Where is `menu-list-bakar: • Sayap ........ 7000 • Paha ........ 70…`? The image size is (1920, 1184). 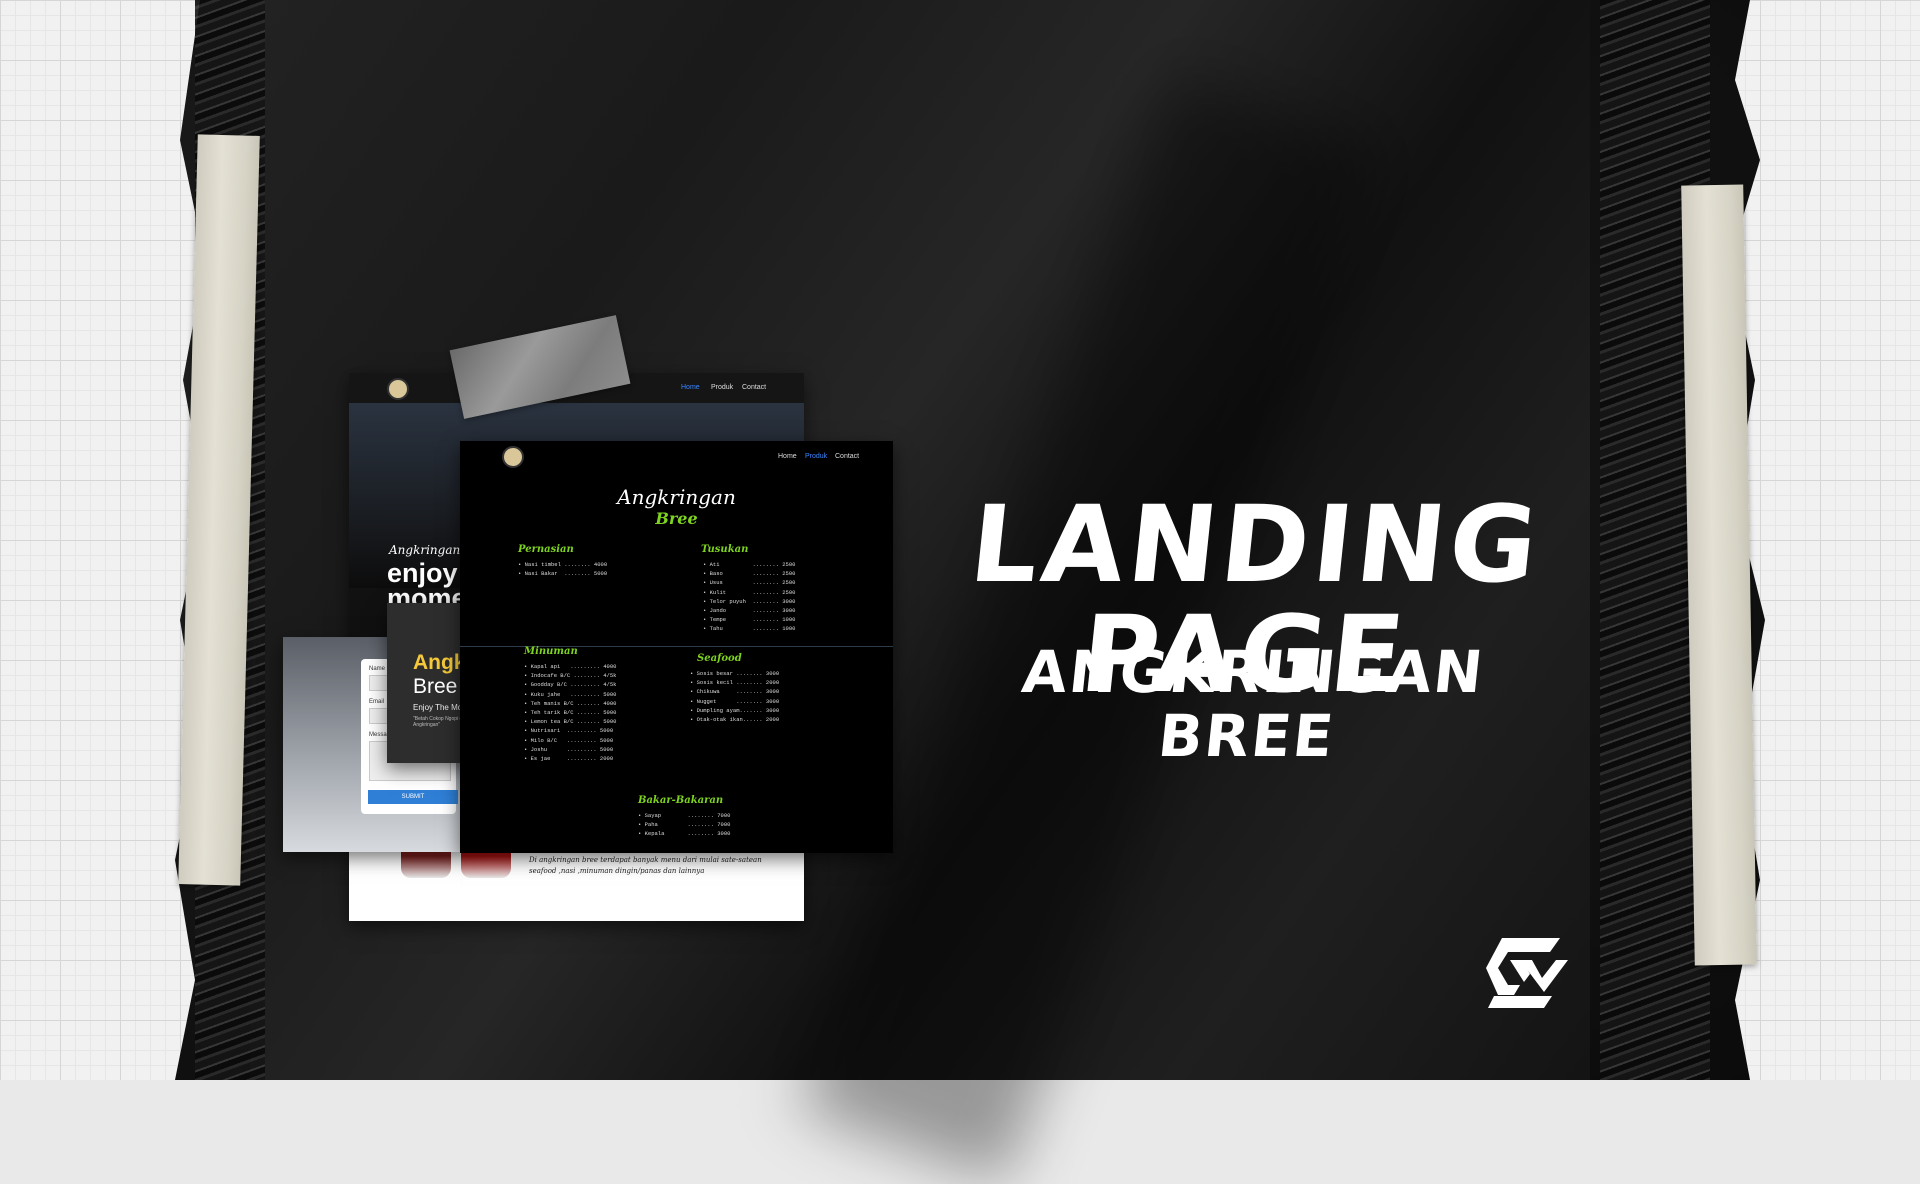 menu-list-bakar: • Sayap ........ 7000 • Paha ........ 70… is located at coordinates (684, 825).